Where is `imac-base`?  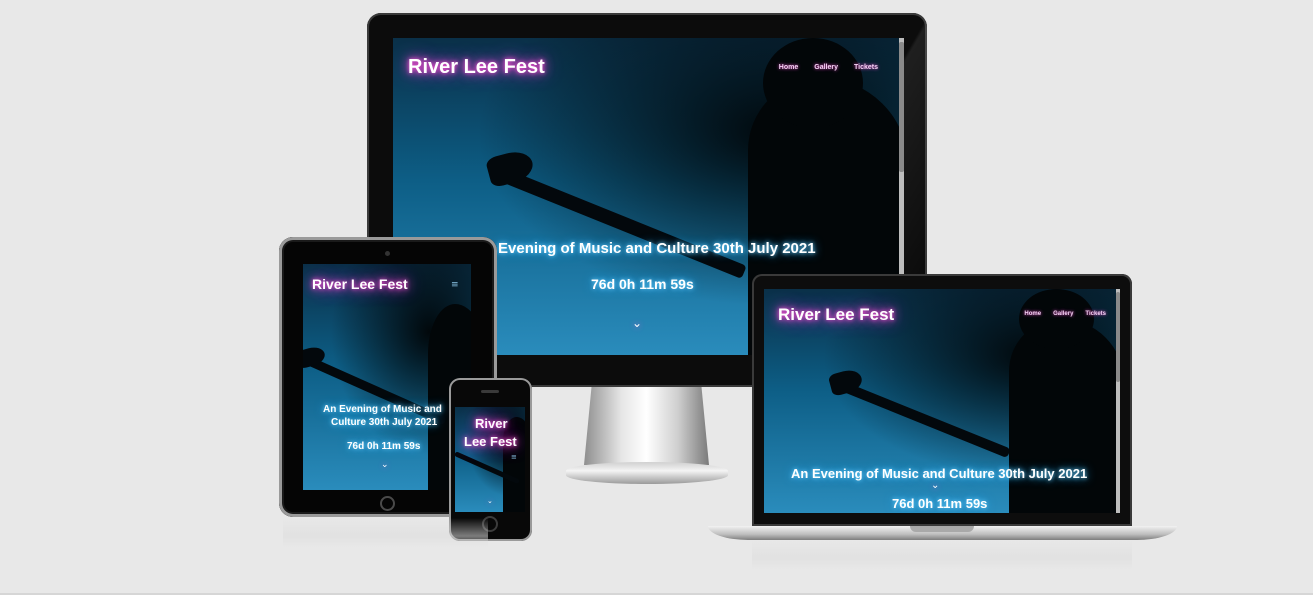
imac-base is located at coordinates (647, 473).